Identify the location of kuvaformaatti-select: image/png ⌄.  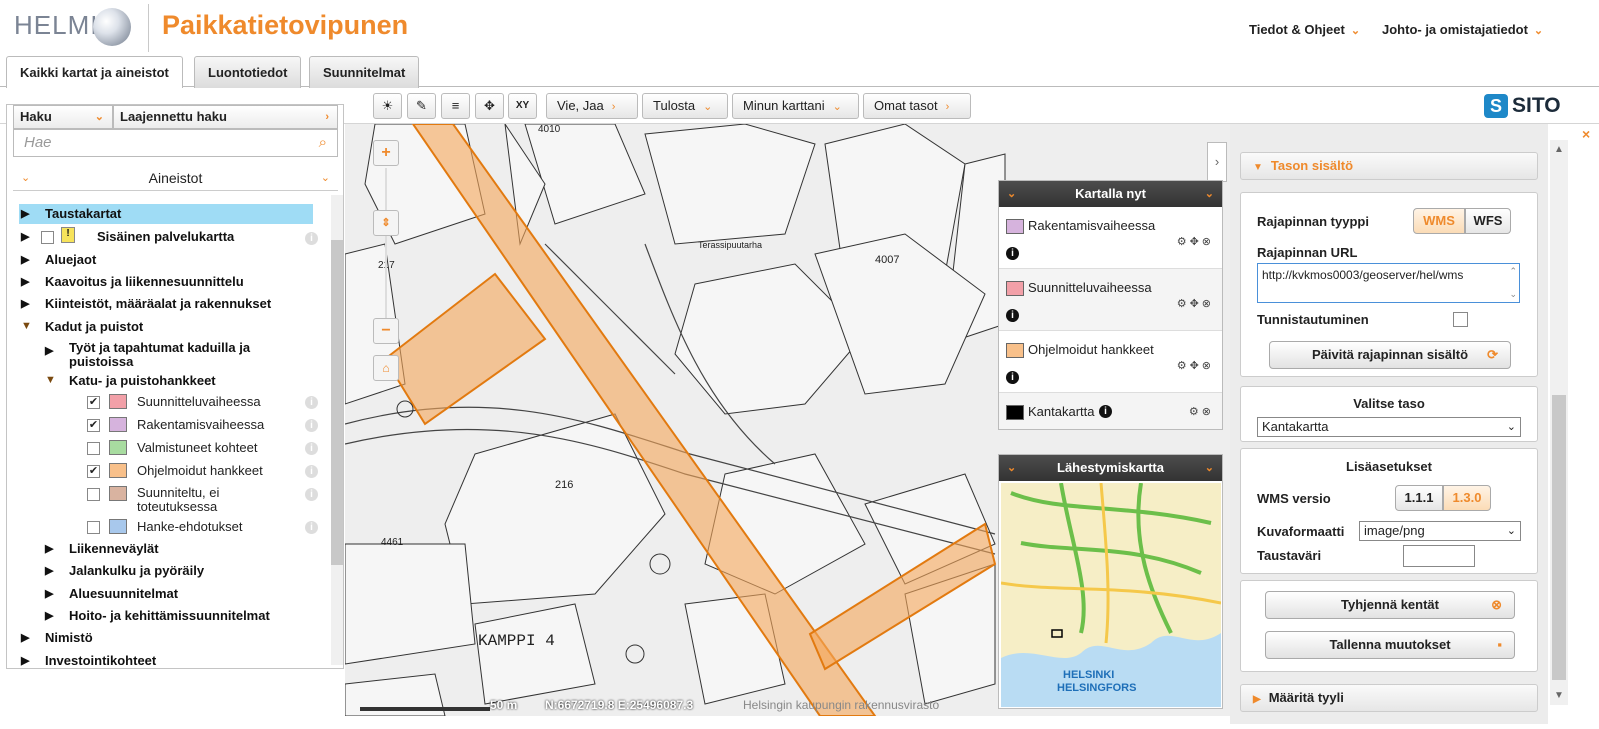
(1440, 531).